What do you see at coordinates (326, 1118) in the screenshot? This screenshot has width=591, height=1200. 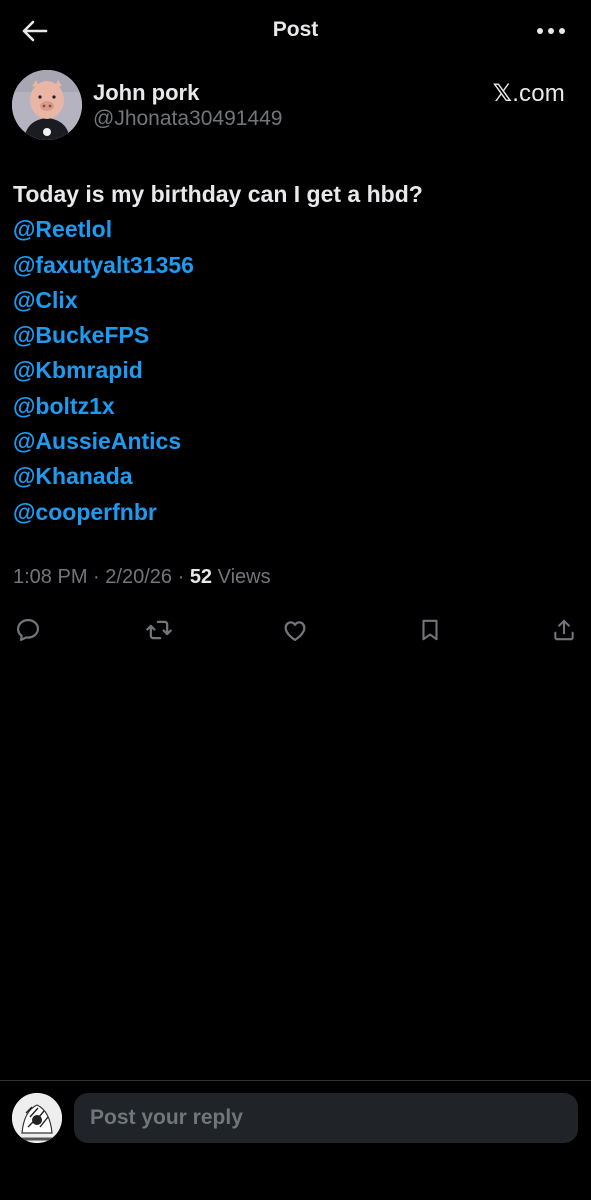 I see `reply-input` at bounding box center [326, 1118].